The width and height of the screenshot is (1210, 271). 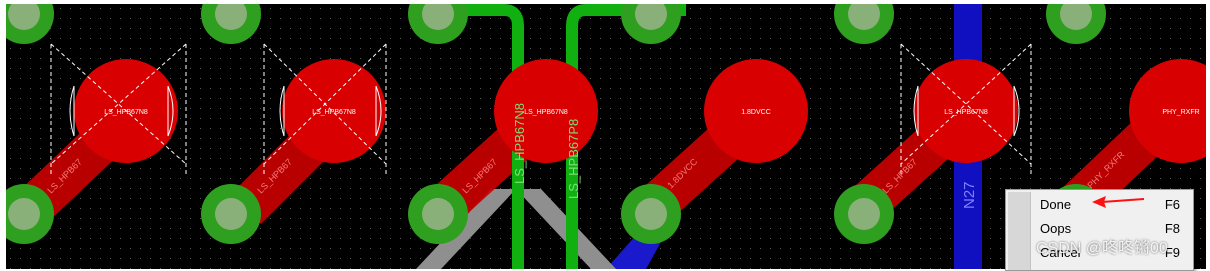 I want to click on pad-label: 1.8DVCC, so click(x=756, y=112).